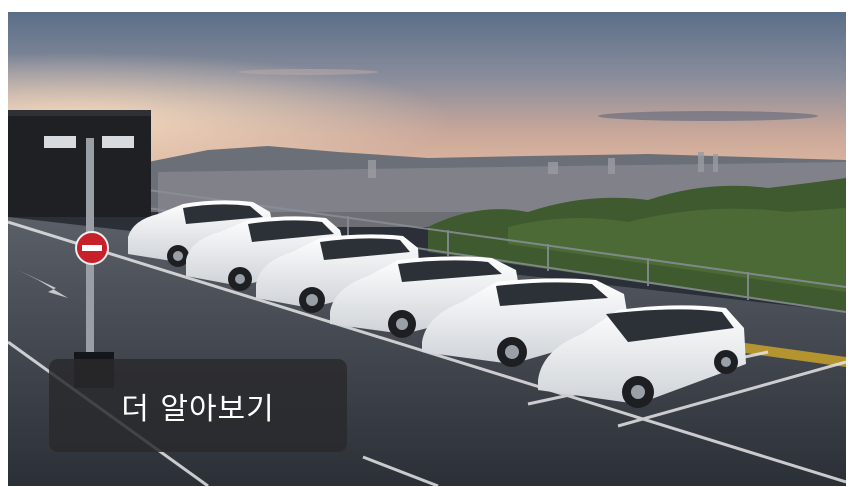 This screenshot has height=487, width=855. I want to click on learn-more-button: 더 알아보기, so click(198, 405).